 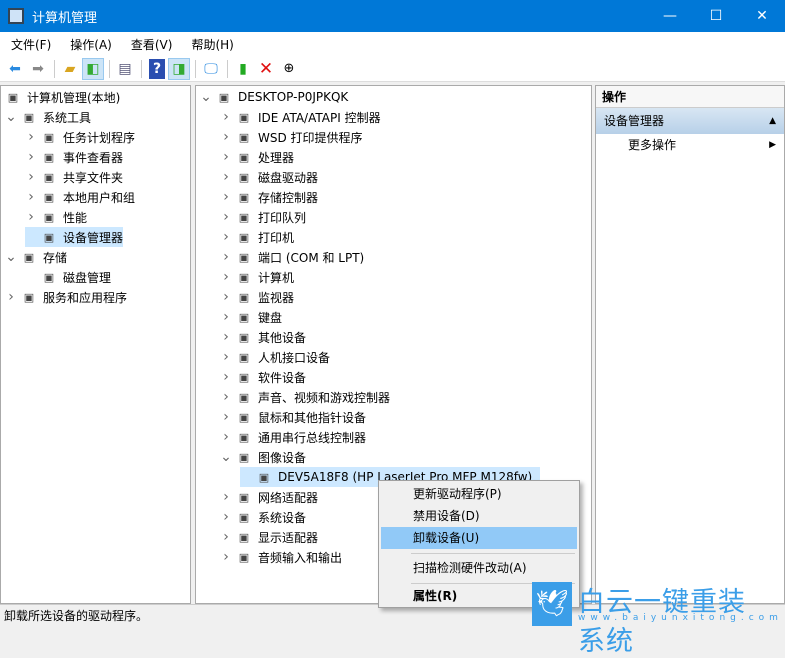 I want to click on disk-icon: ▣, so click(x=49, y=277).